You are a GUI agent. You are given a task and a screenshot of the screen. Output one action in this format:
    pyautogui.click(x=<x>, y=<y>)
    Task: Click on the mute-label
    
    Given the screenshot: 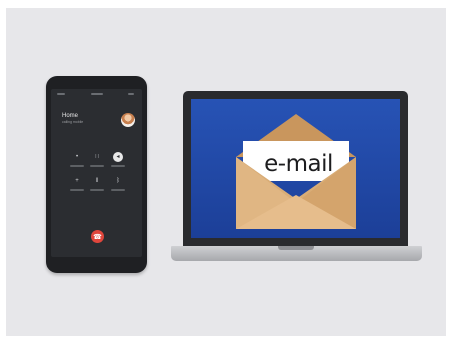 What is the action you would take?
    pyautogui.click(x=77, y=166)
    